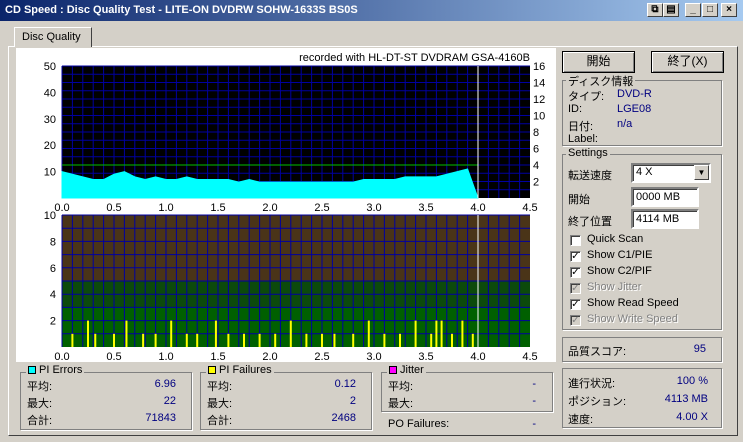 The image size is (743, 442). What do you see at coordinates (296, 248) in the screenshot?
I see `pif-zone-bad` at bounding box center [296, 248].